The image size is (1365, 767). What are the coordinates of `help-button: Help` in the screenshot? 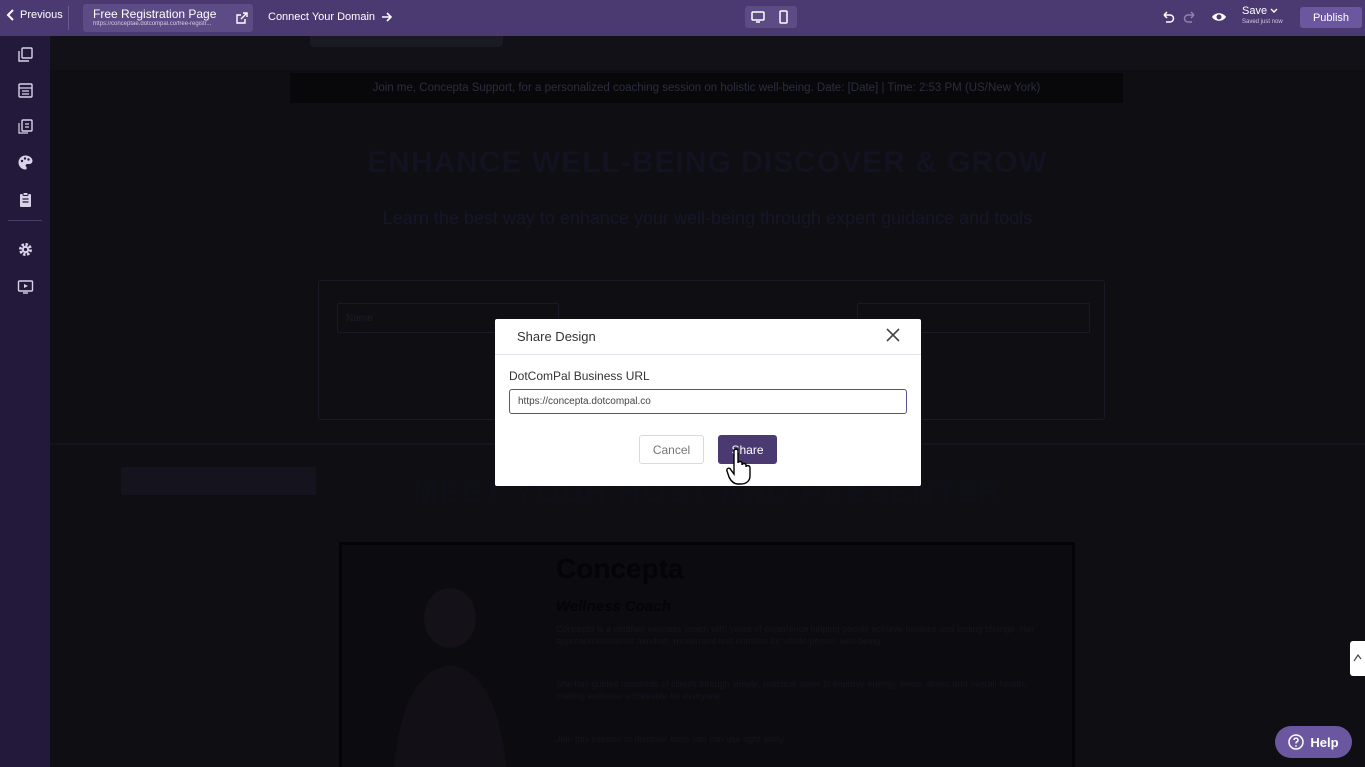 It's located at (1313, 742).